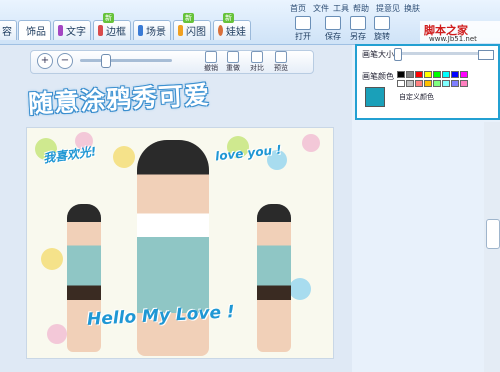 This screenshot has width=500, height=372. Describe the element at coordinates (358, 36) in the screenshot. I see `save-as-label: 另存` at that location.